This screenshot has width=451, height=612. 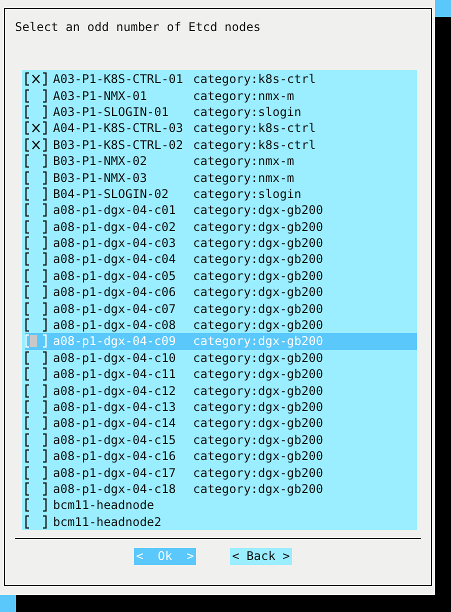 I want to click on node-row: B04-P1-SLOGIN-02 category:slogin, so click(x=221, y=194).